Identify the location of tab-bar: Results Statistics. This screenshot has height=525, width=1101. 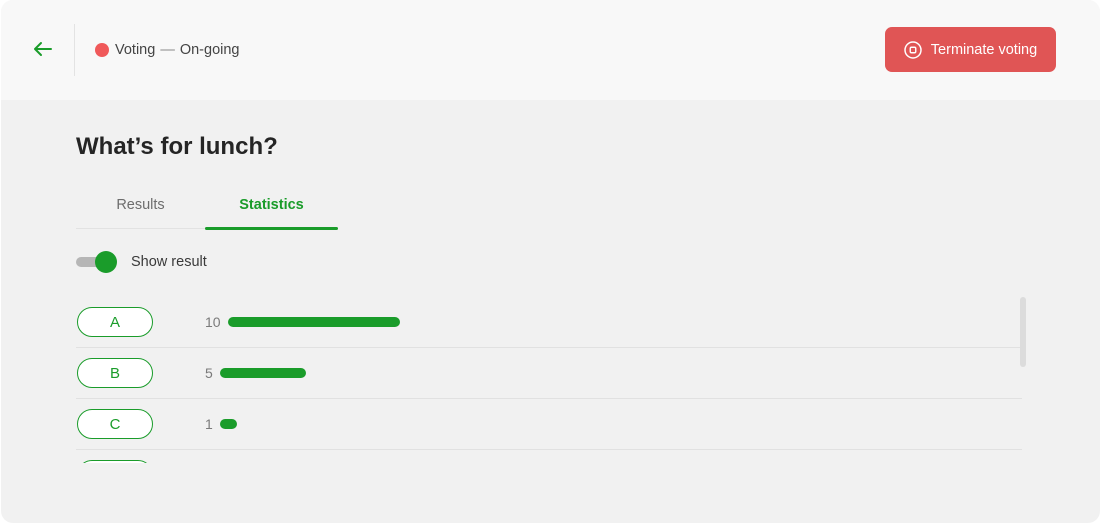
(207, 207).